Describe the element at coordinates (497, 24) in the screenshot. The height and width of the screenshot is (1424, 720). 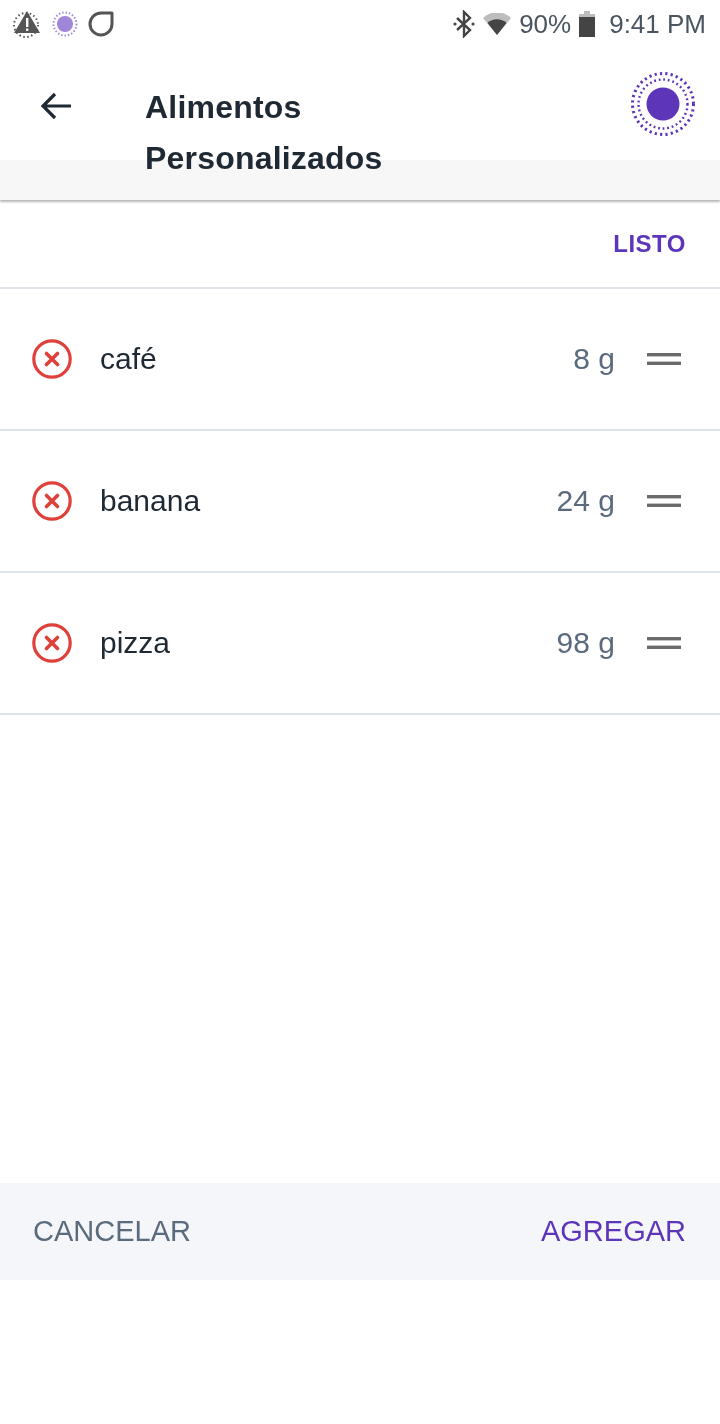
I see `wifi-icon` at that location.